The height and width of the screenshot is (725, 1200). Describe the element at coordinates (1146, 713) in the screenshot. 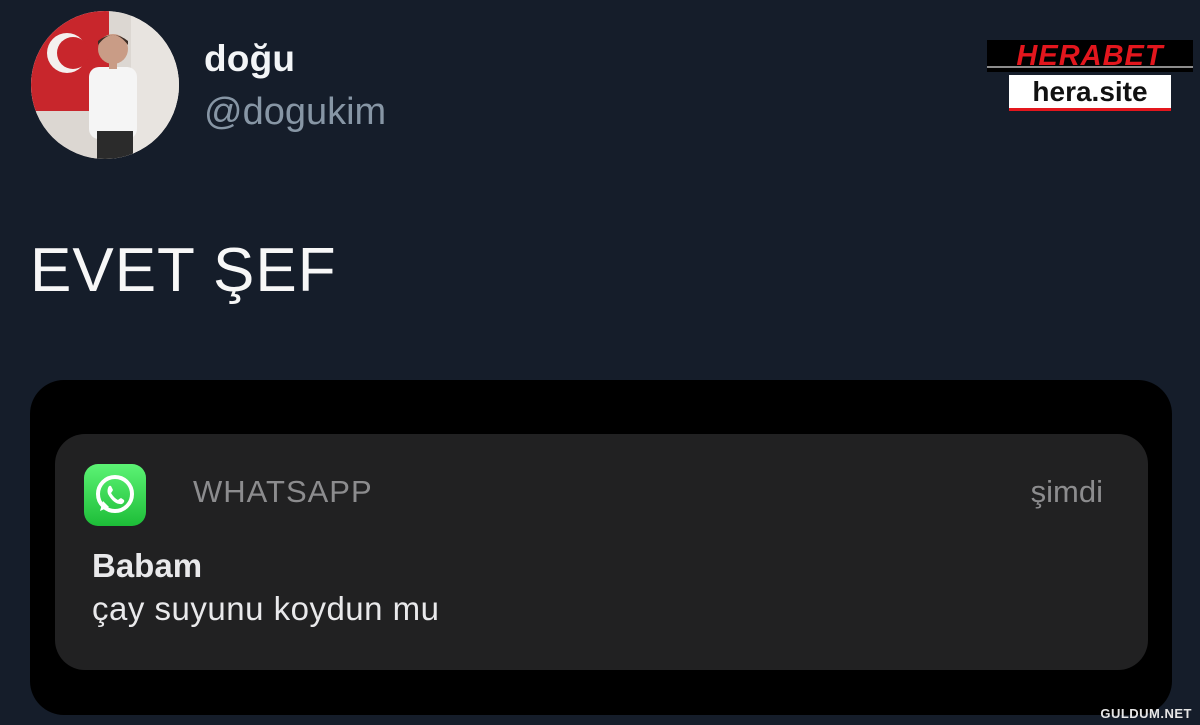

I see `site-watermark: GULDUM.NET` at that location.